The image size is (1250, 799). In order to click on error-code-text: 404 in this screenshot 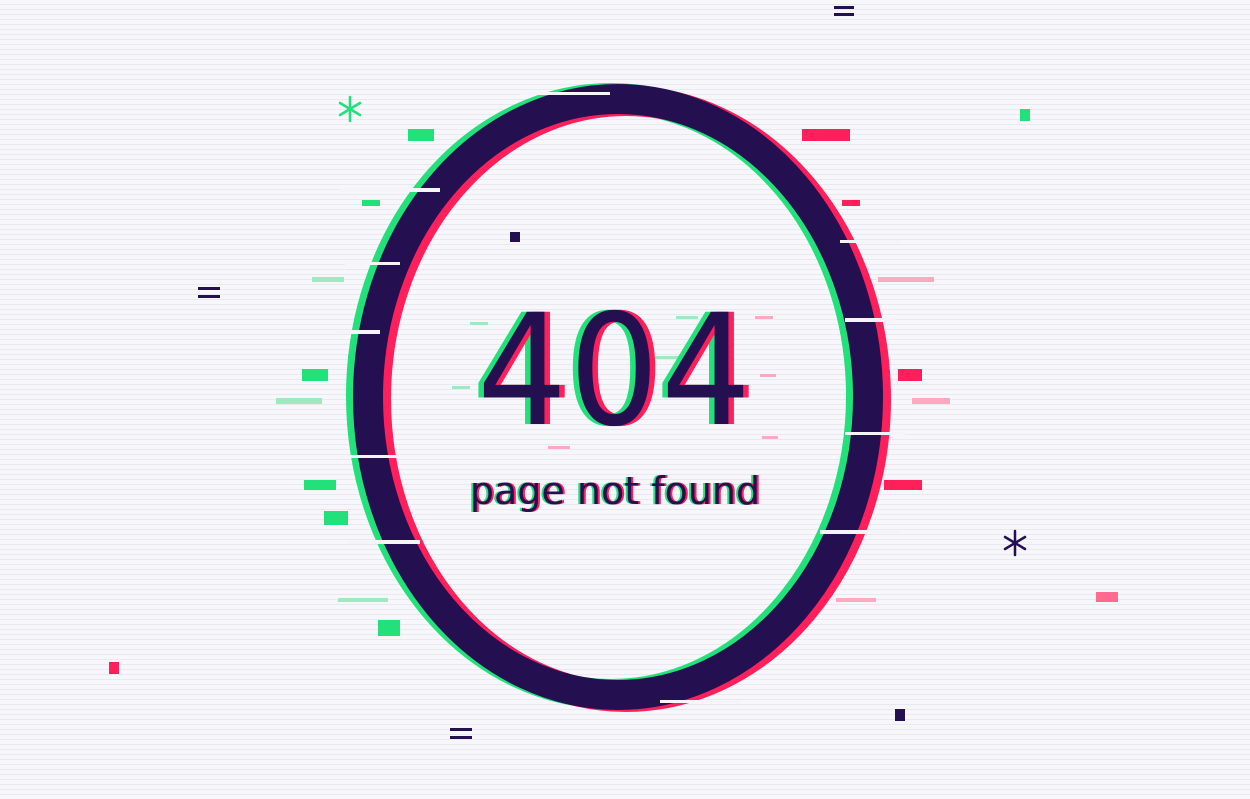, I will do `click(615, 371)`.